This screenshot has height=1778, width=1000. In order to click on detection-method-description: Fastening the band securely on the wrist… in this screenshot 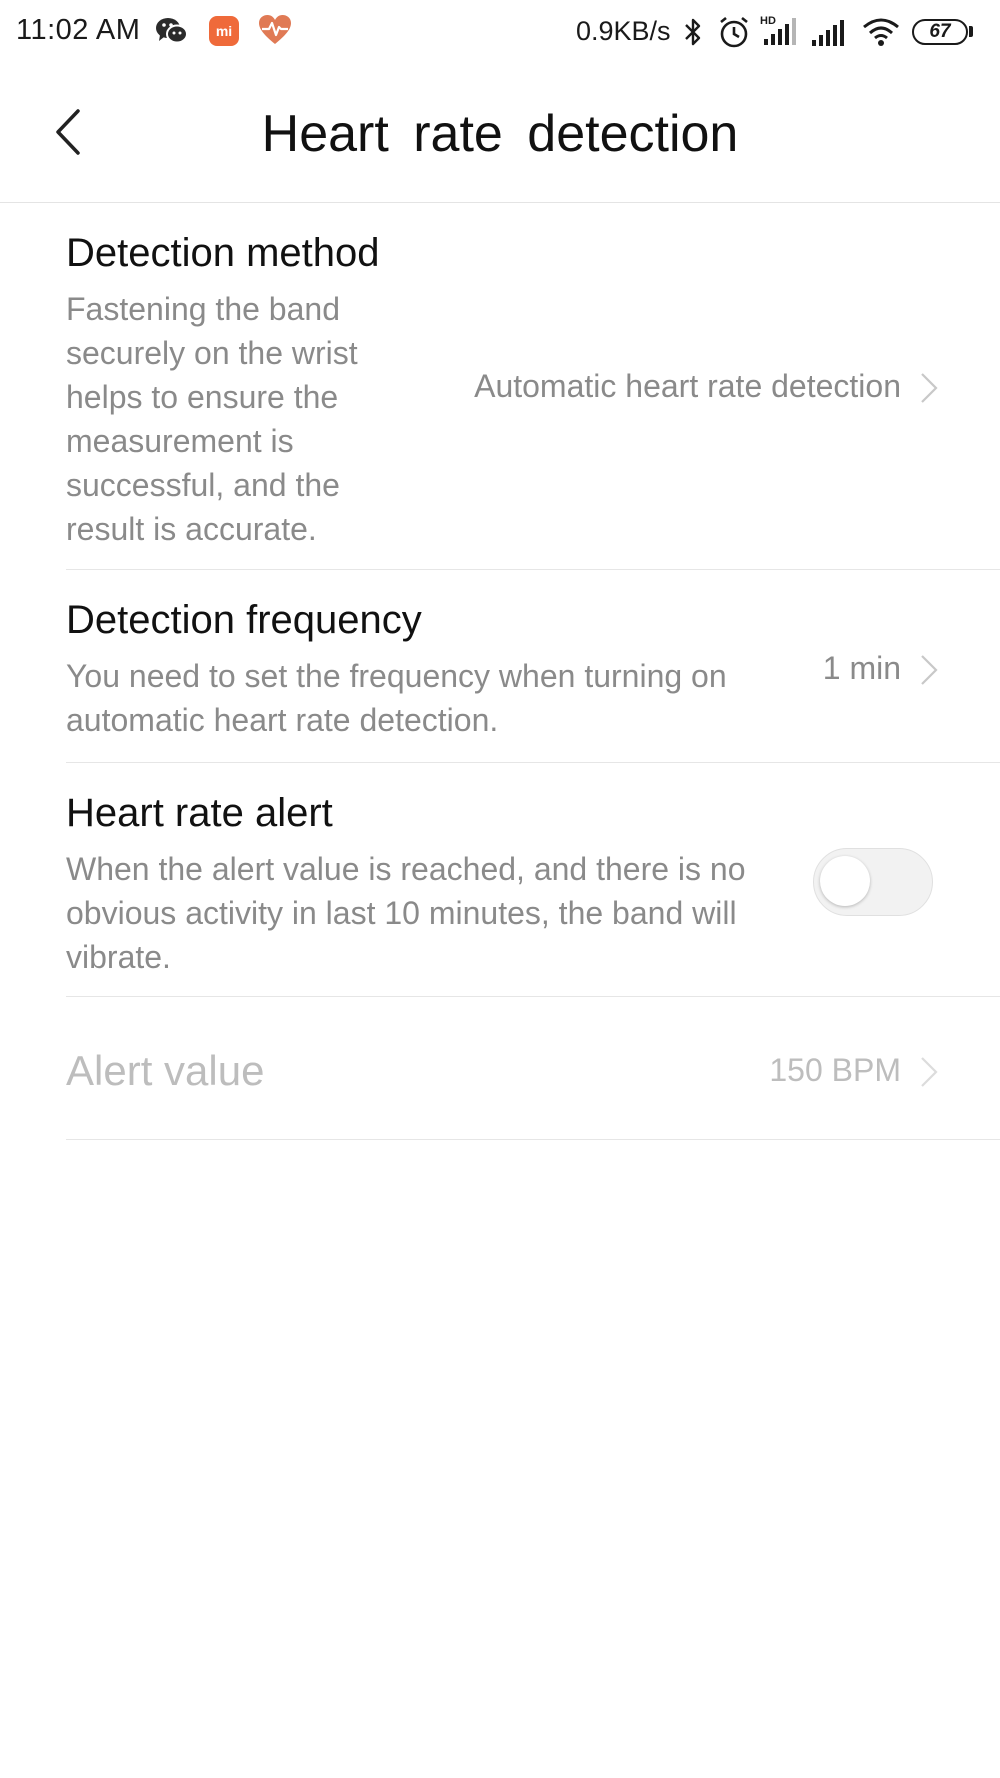, I will do `click(212, 419)`.